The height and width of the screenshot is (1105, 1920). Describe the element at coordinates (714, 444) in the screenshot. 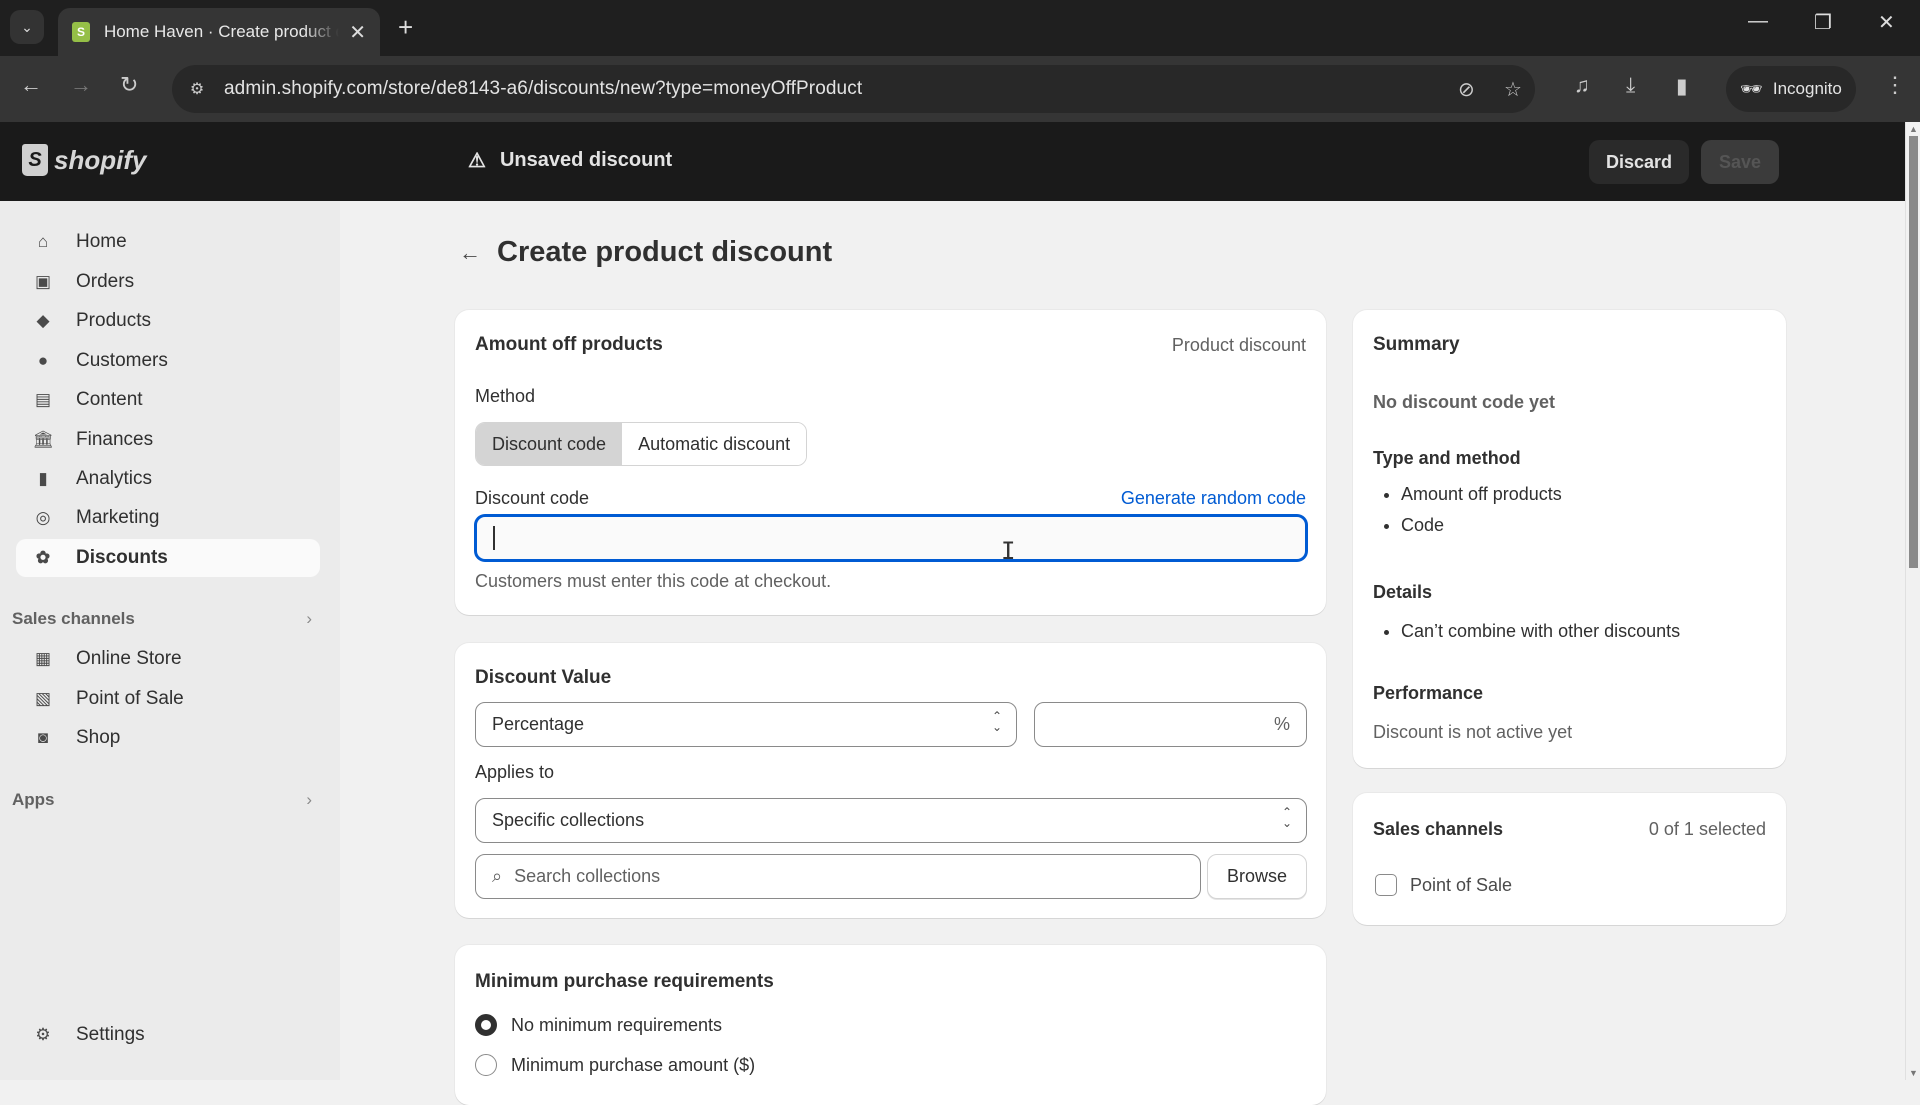

I see `method-automatic-discount-button: Automatic discount` at that location.